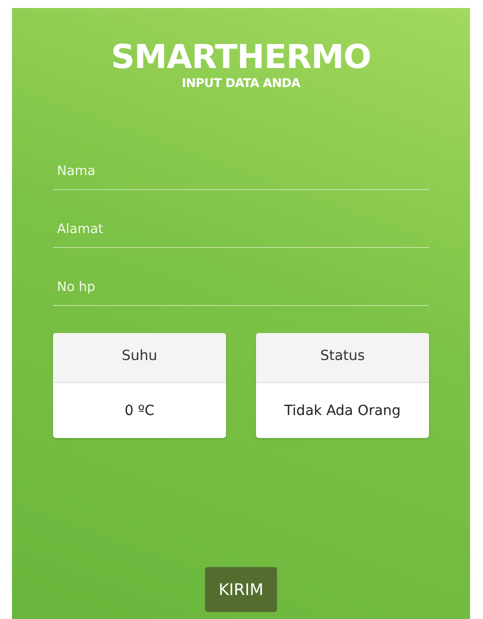 Image resolution: width=483 pixels, height=619 pixels. I want to click on input-field: Alamat, so click(241, 232).